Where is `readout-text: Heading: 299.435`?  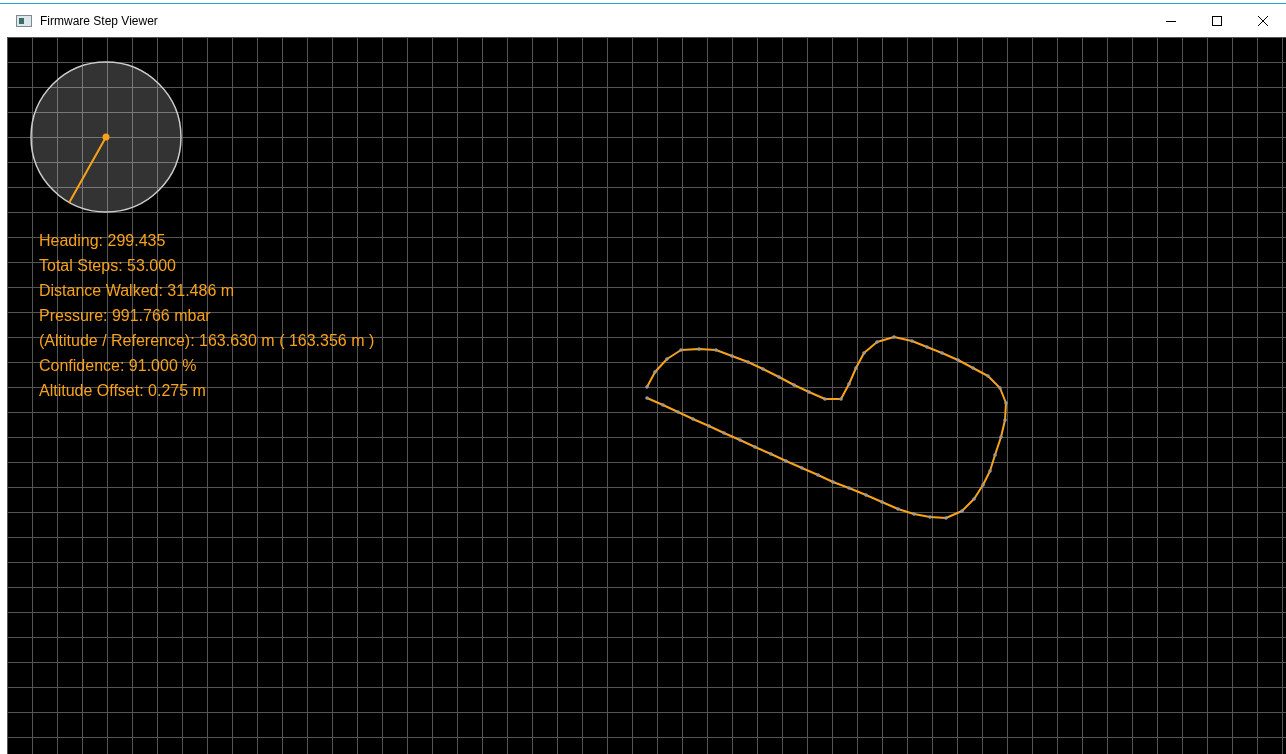
readout-text: Heading: 299.435 is located at coordinates (102, 241).